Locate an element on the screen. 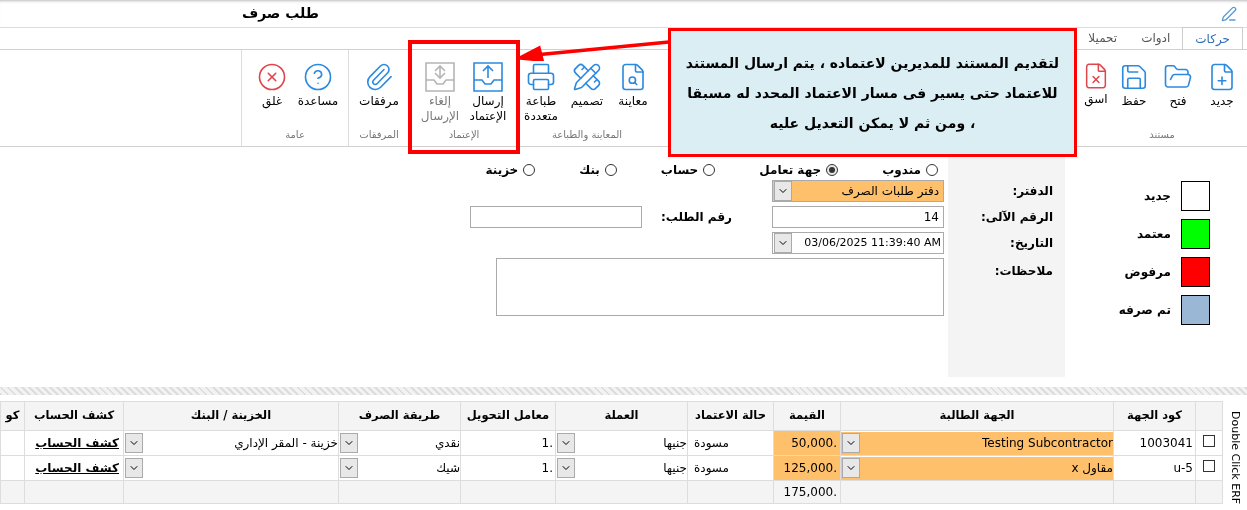  paperclip-icon is located at coordinates (379, 77).